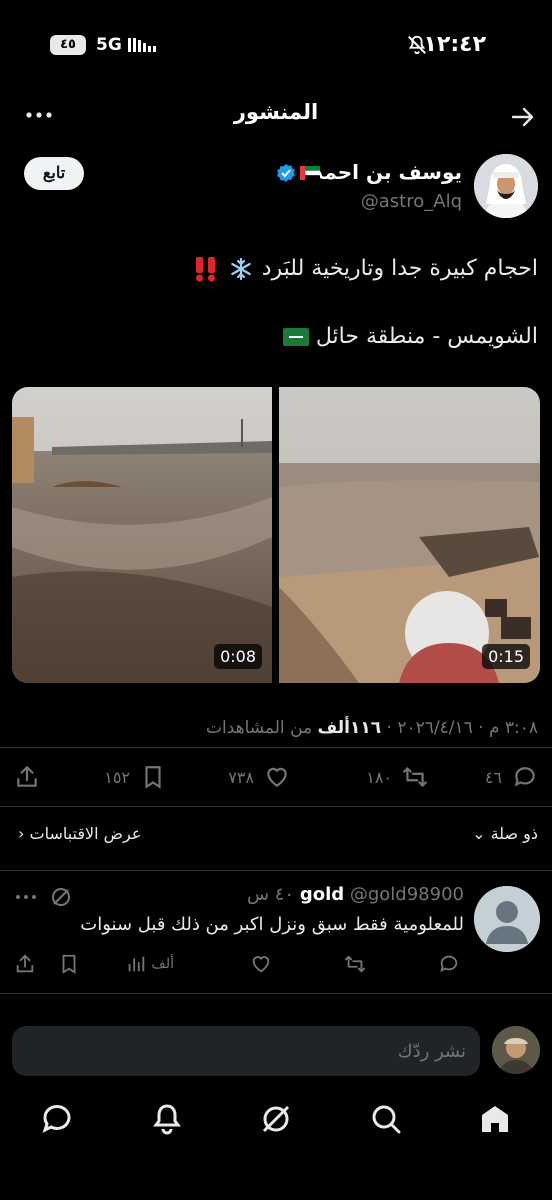  What do you see at coordinates (68, 45) in the screenshot?
I see `battery-indicator: ٤٥` at bounding box center [68, 45].